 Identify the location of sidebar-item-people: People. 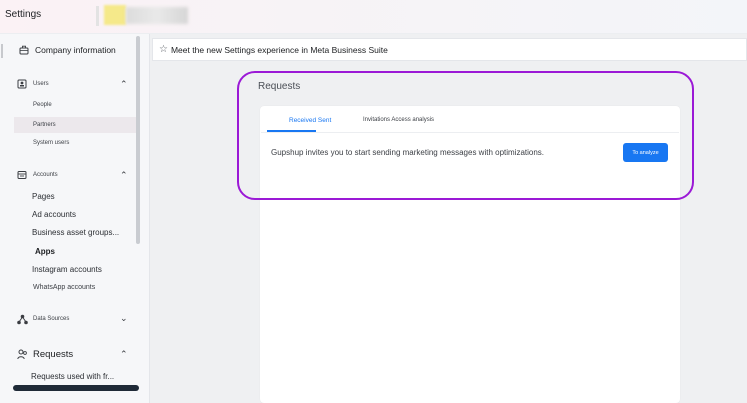
(42, 105).